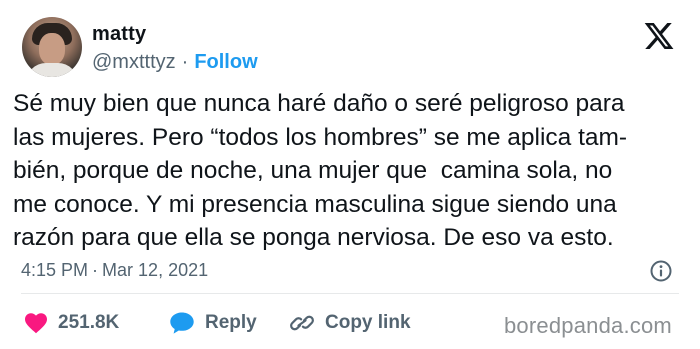 The width and height of the screenshot is (700, 349). Describe the element at coordinates (119, 34) in the screenshot. I see `display-name: matty` at that location.